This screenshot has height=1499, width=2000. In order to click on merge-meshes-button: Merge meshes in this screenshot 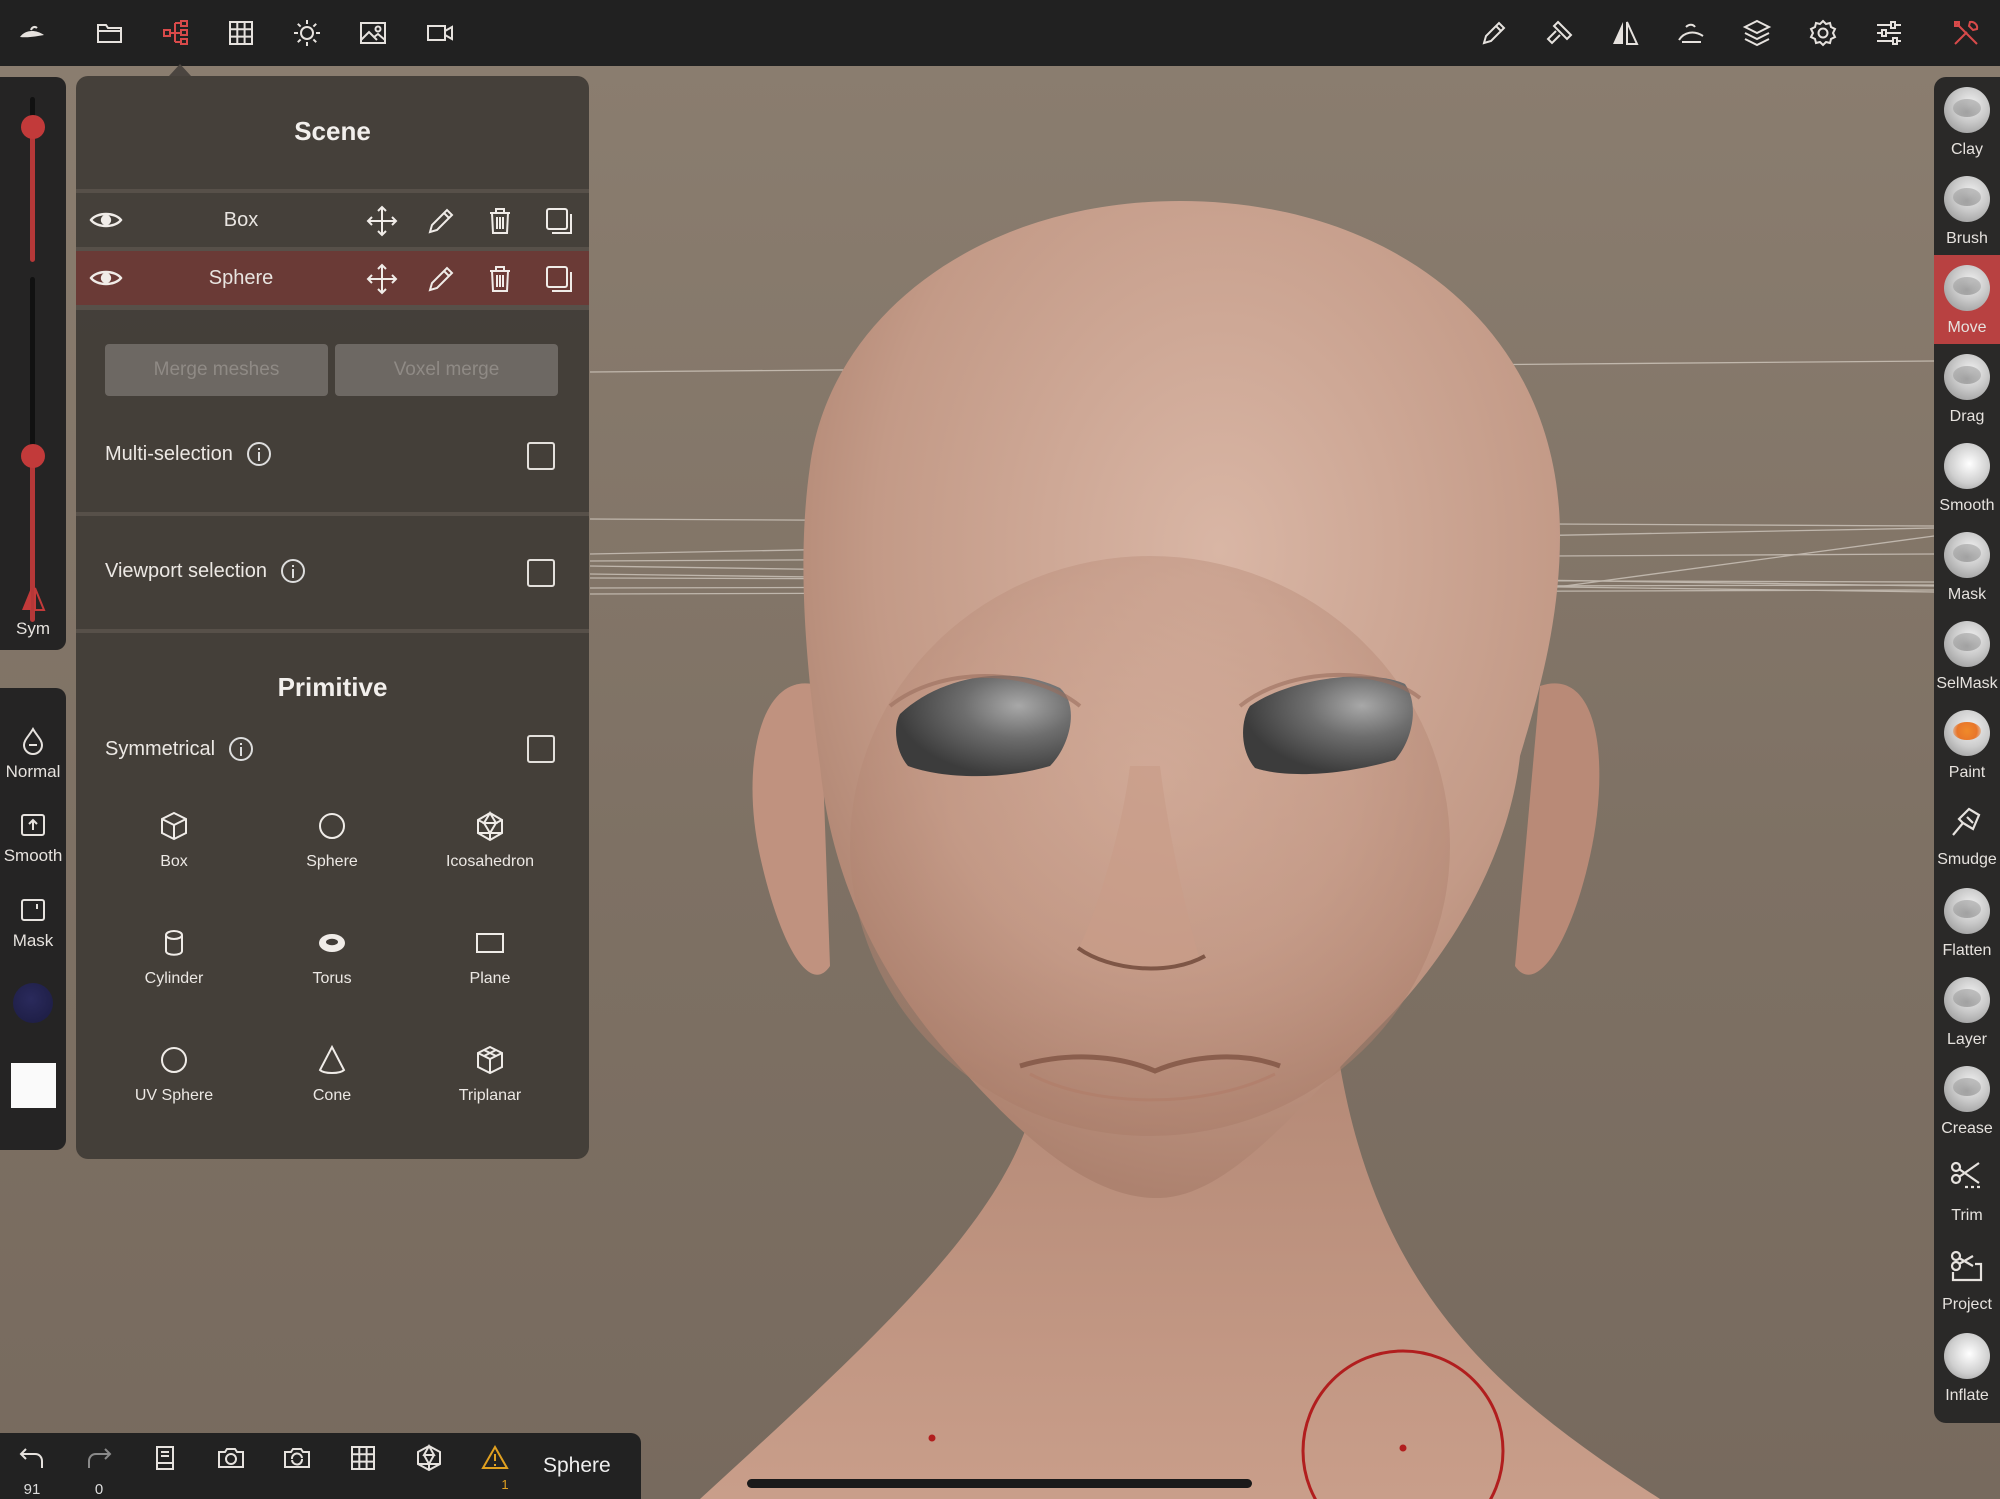, I will do `click(216, 370)`.